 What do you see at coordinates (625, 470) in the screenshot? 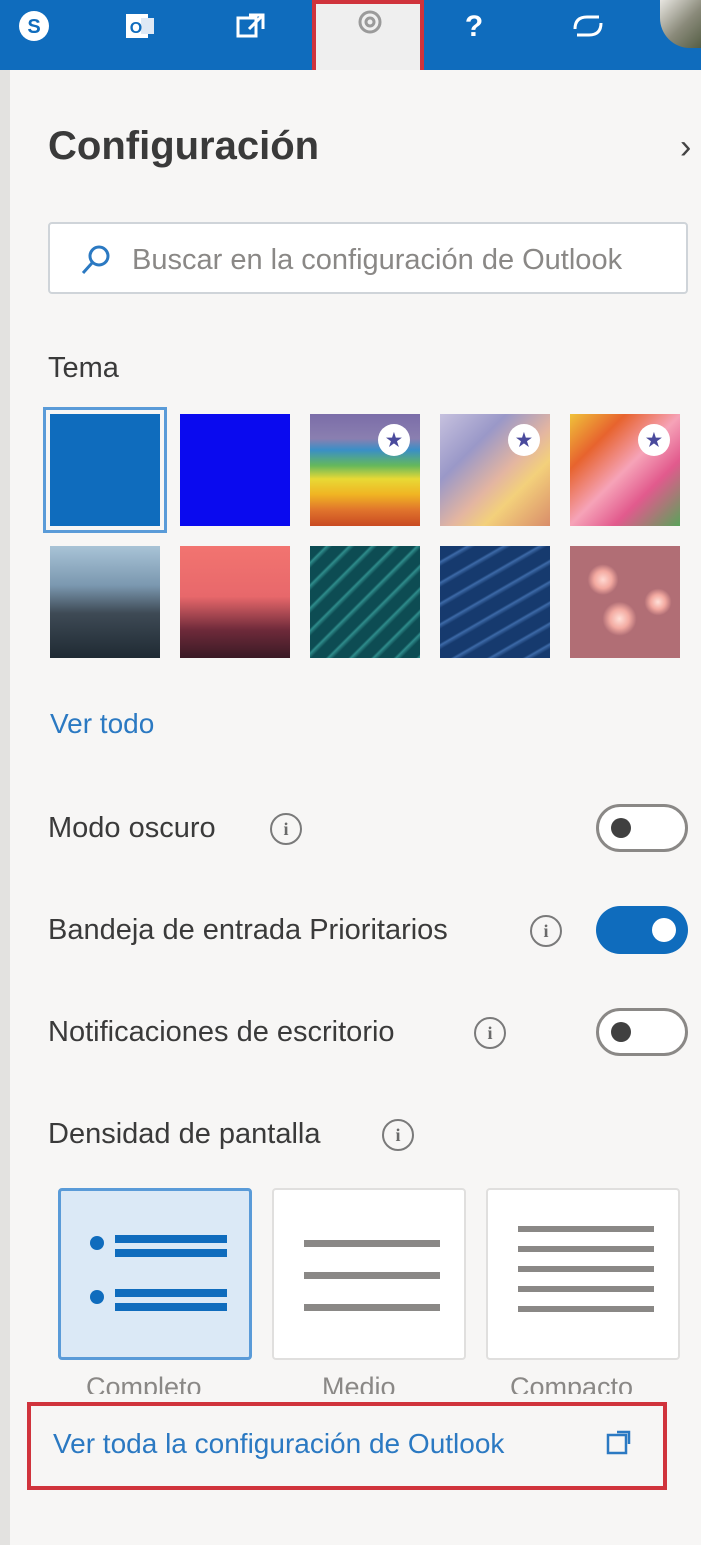
I see `theme-tile-colorful: ★` at bounding box center [625, 470].